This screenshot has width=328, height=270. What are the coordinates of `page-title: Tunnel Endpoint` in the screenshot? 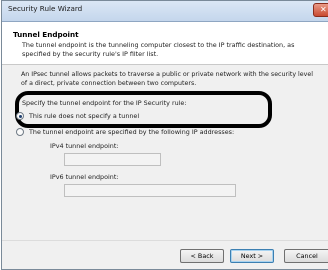 It's located at (46, 34).